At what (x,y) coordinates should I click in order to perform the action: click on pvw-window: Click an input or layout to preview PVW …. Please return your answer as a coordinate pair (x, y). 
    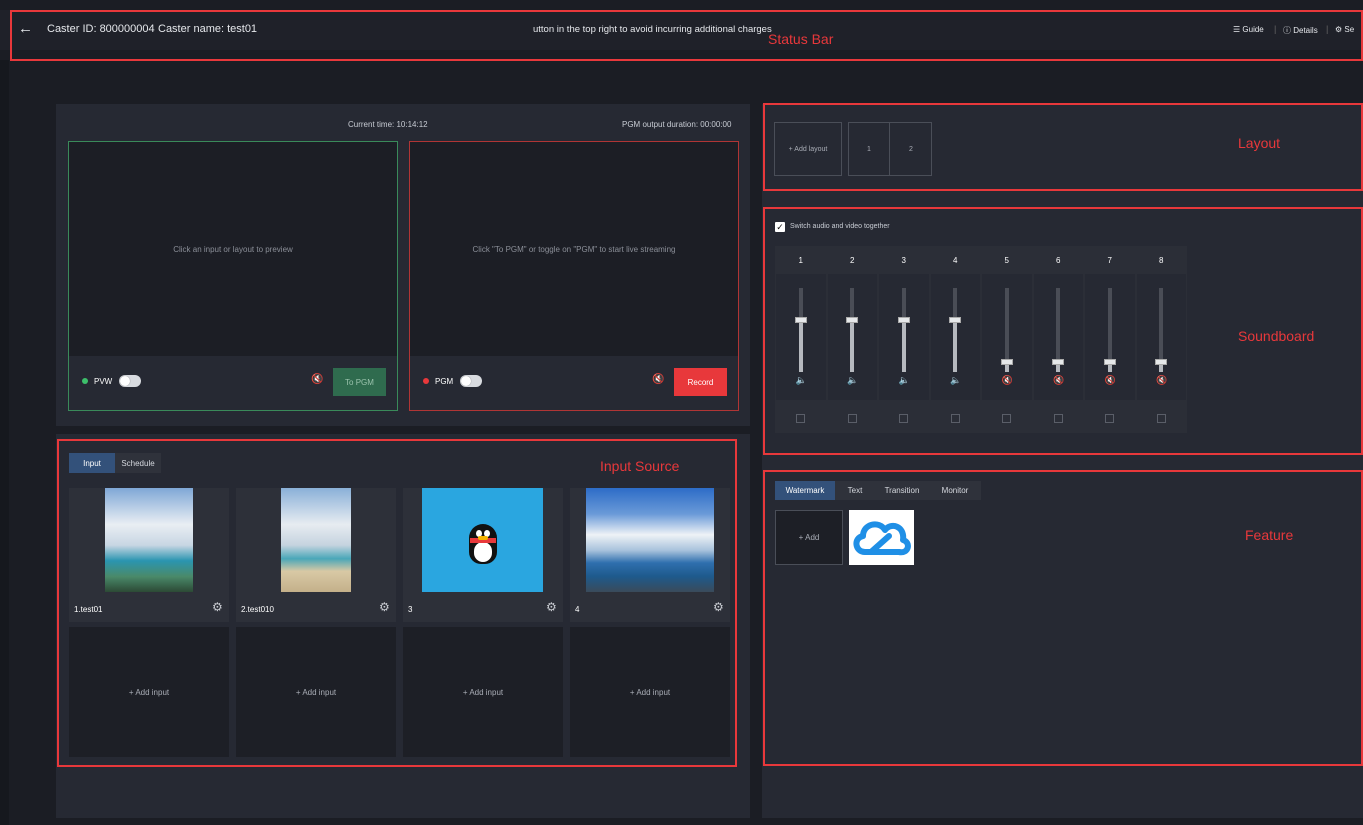
    Looking at the image, I should click on (233, 276).